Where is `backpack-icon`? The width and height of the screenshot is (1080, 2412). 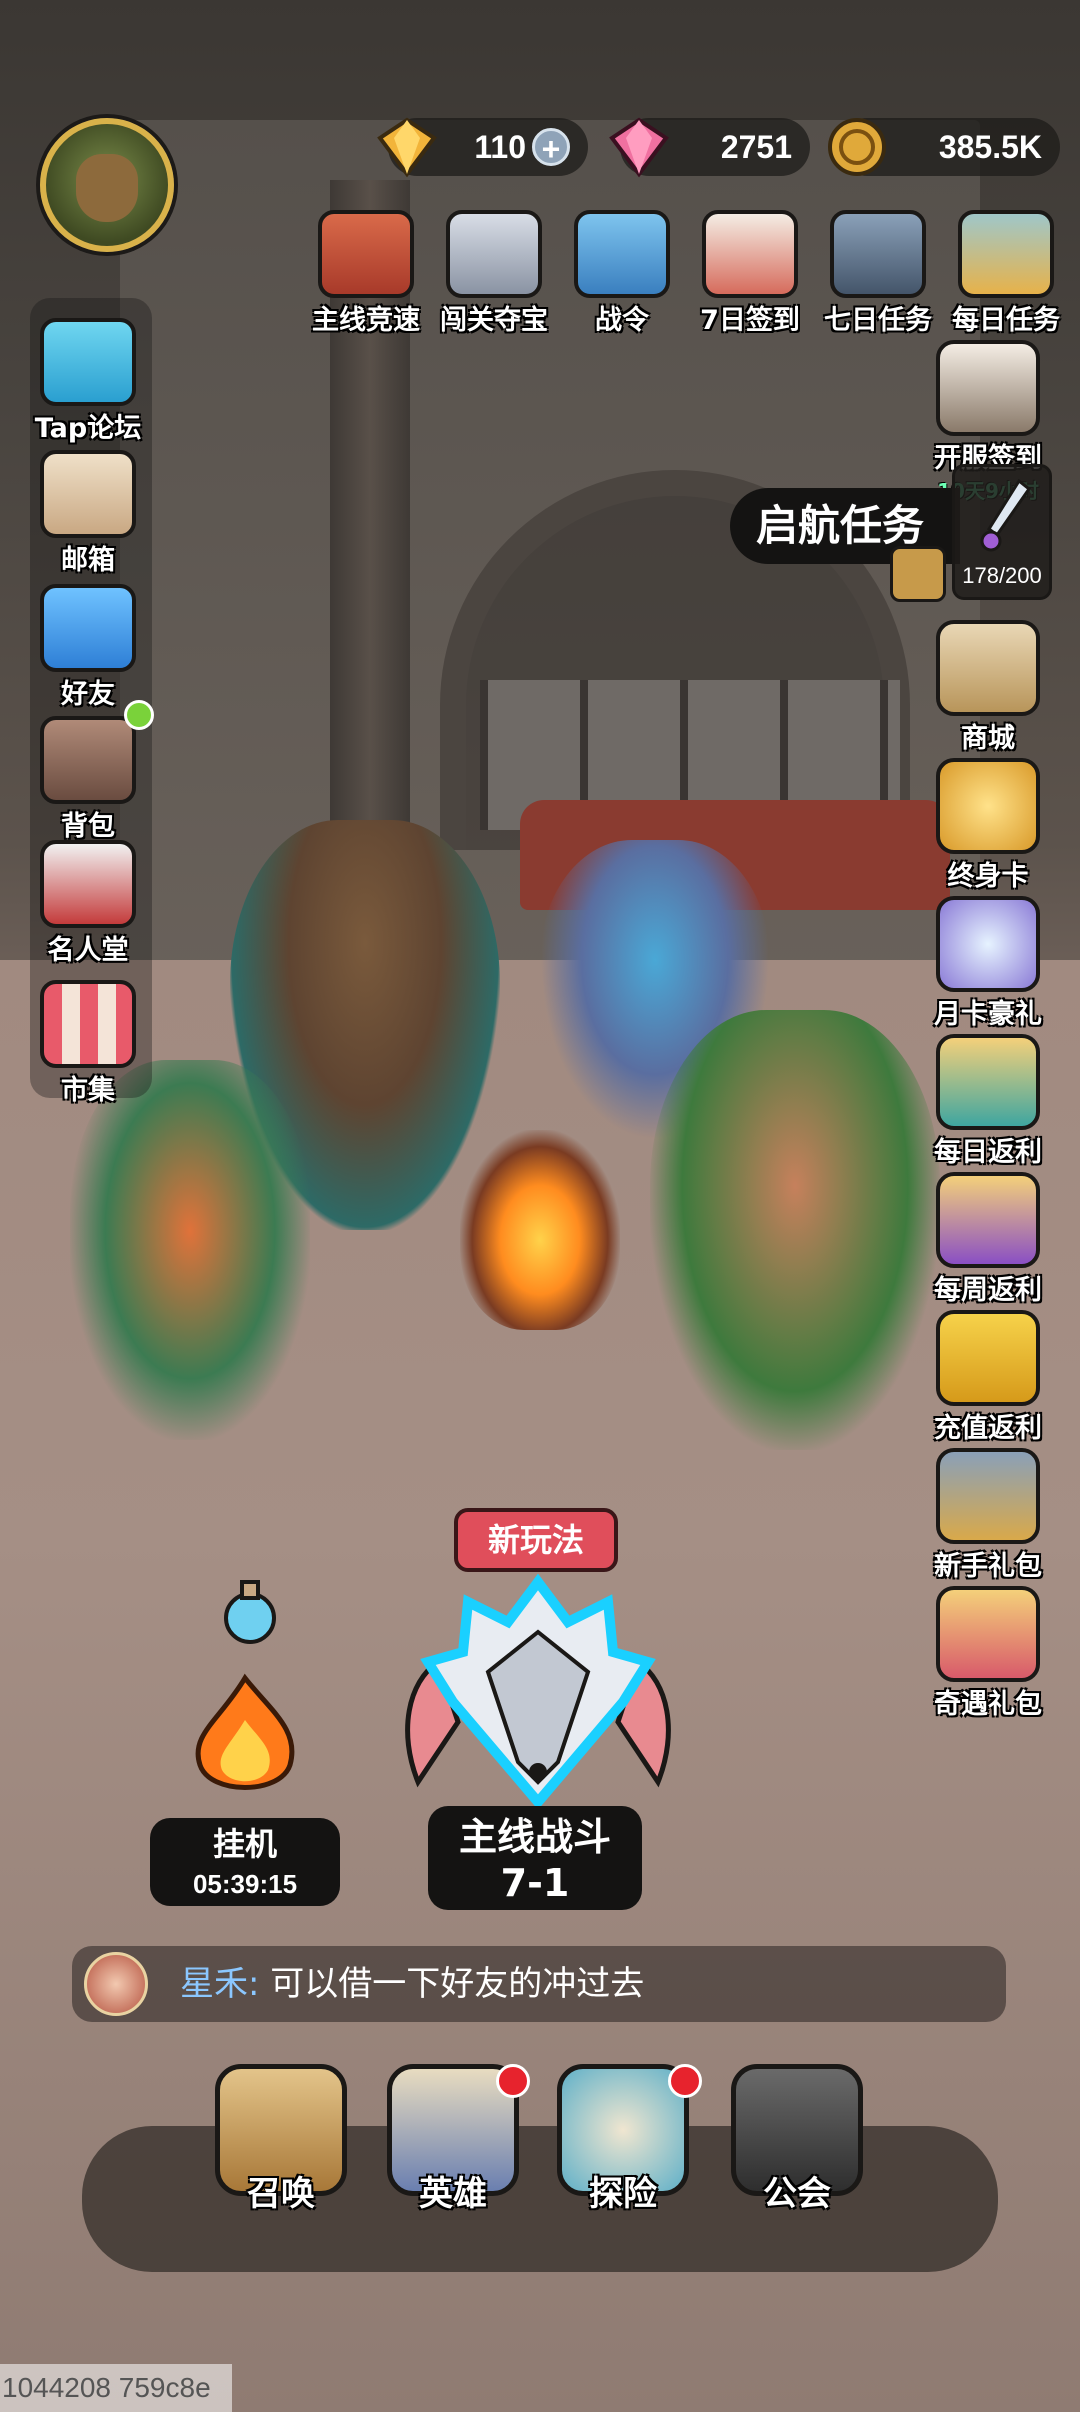 backpack-icon is located at coordinates (88, 760).